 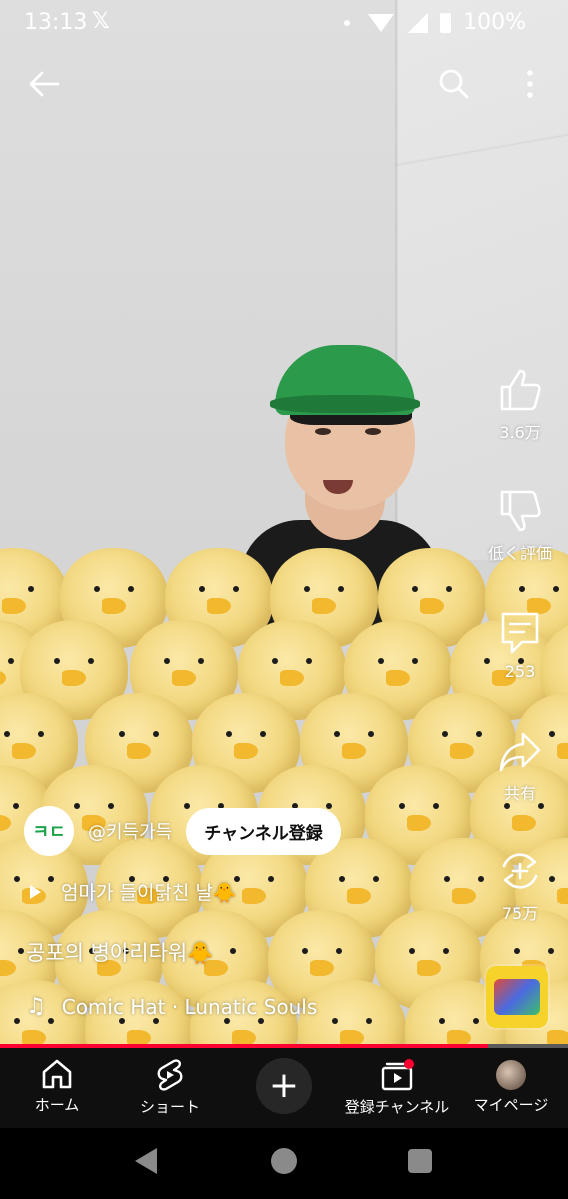 I want to click on playlist-link: 엄마가 들이닭친 날🐥, so click(x=133, y=891).